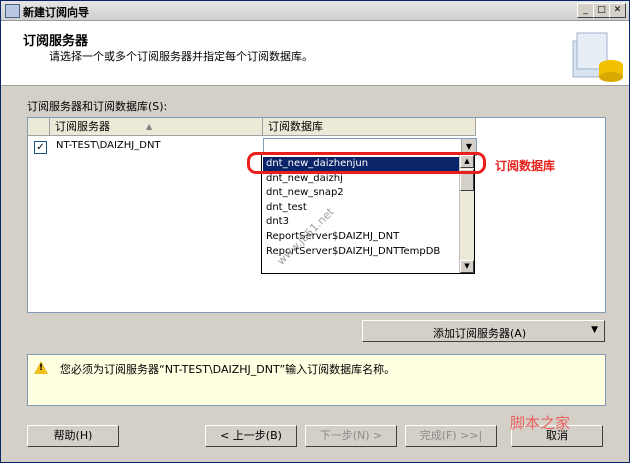 The image size is (630, 463). What do you see at coordinates (540, 423) in the screenshot?
I see `site-credit: 脚本之家` at bounding box center [540, 423].